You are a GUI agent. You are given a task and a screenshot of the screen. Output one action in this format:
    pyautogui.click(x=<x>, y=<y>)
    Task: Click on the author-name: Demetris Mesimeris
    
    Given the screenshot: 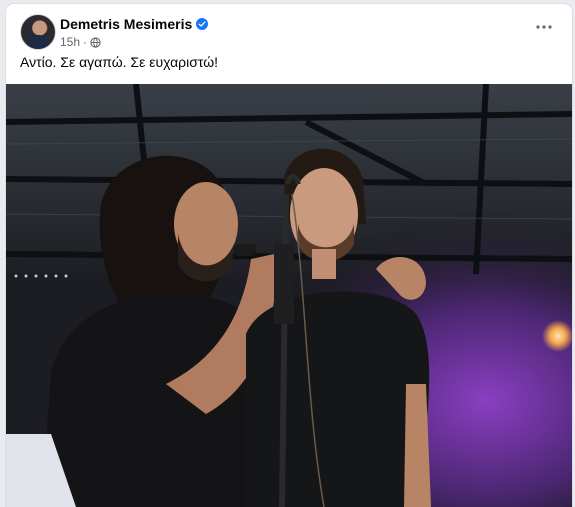 What is the action you would take?
    pyautogui.click(x=126, y=24)
    